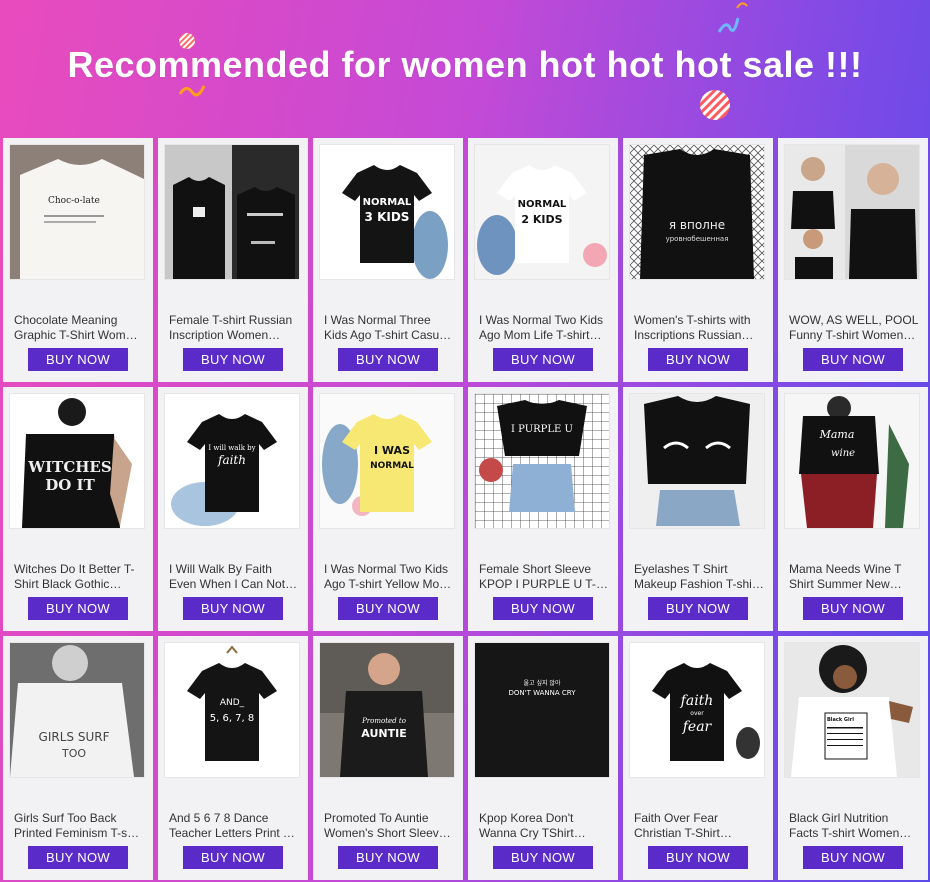 Image resolution: width=930 pixels, height=882 pixels. Describe the element at coordinates (73, 753) in the screenshot. I see `svg-text: TOO` at that location.